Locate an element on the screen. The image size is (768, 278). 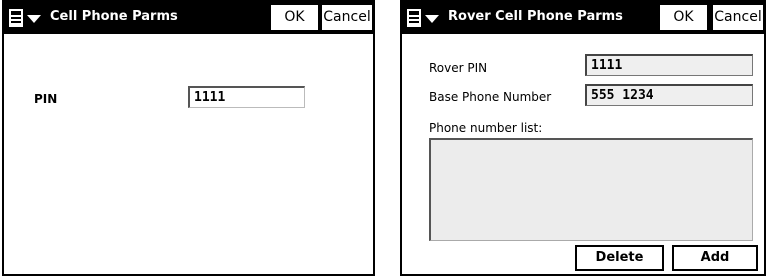
window-title: Rover Cell Phone Parms is located at coordinates (535, 16).